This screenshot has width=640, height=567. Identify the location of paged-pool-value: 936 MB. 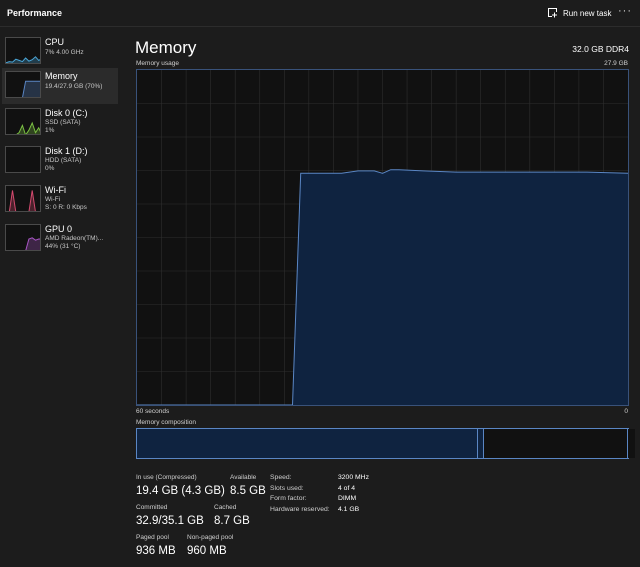
(156, 551).